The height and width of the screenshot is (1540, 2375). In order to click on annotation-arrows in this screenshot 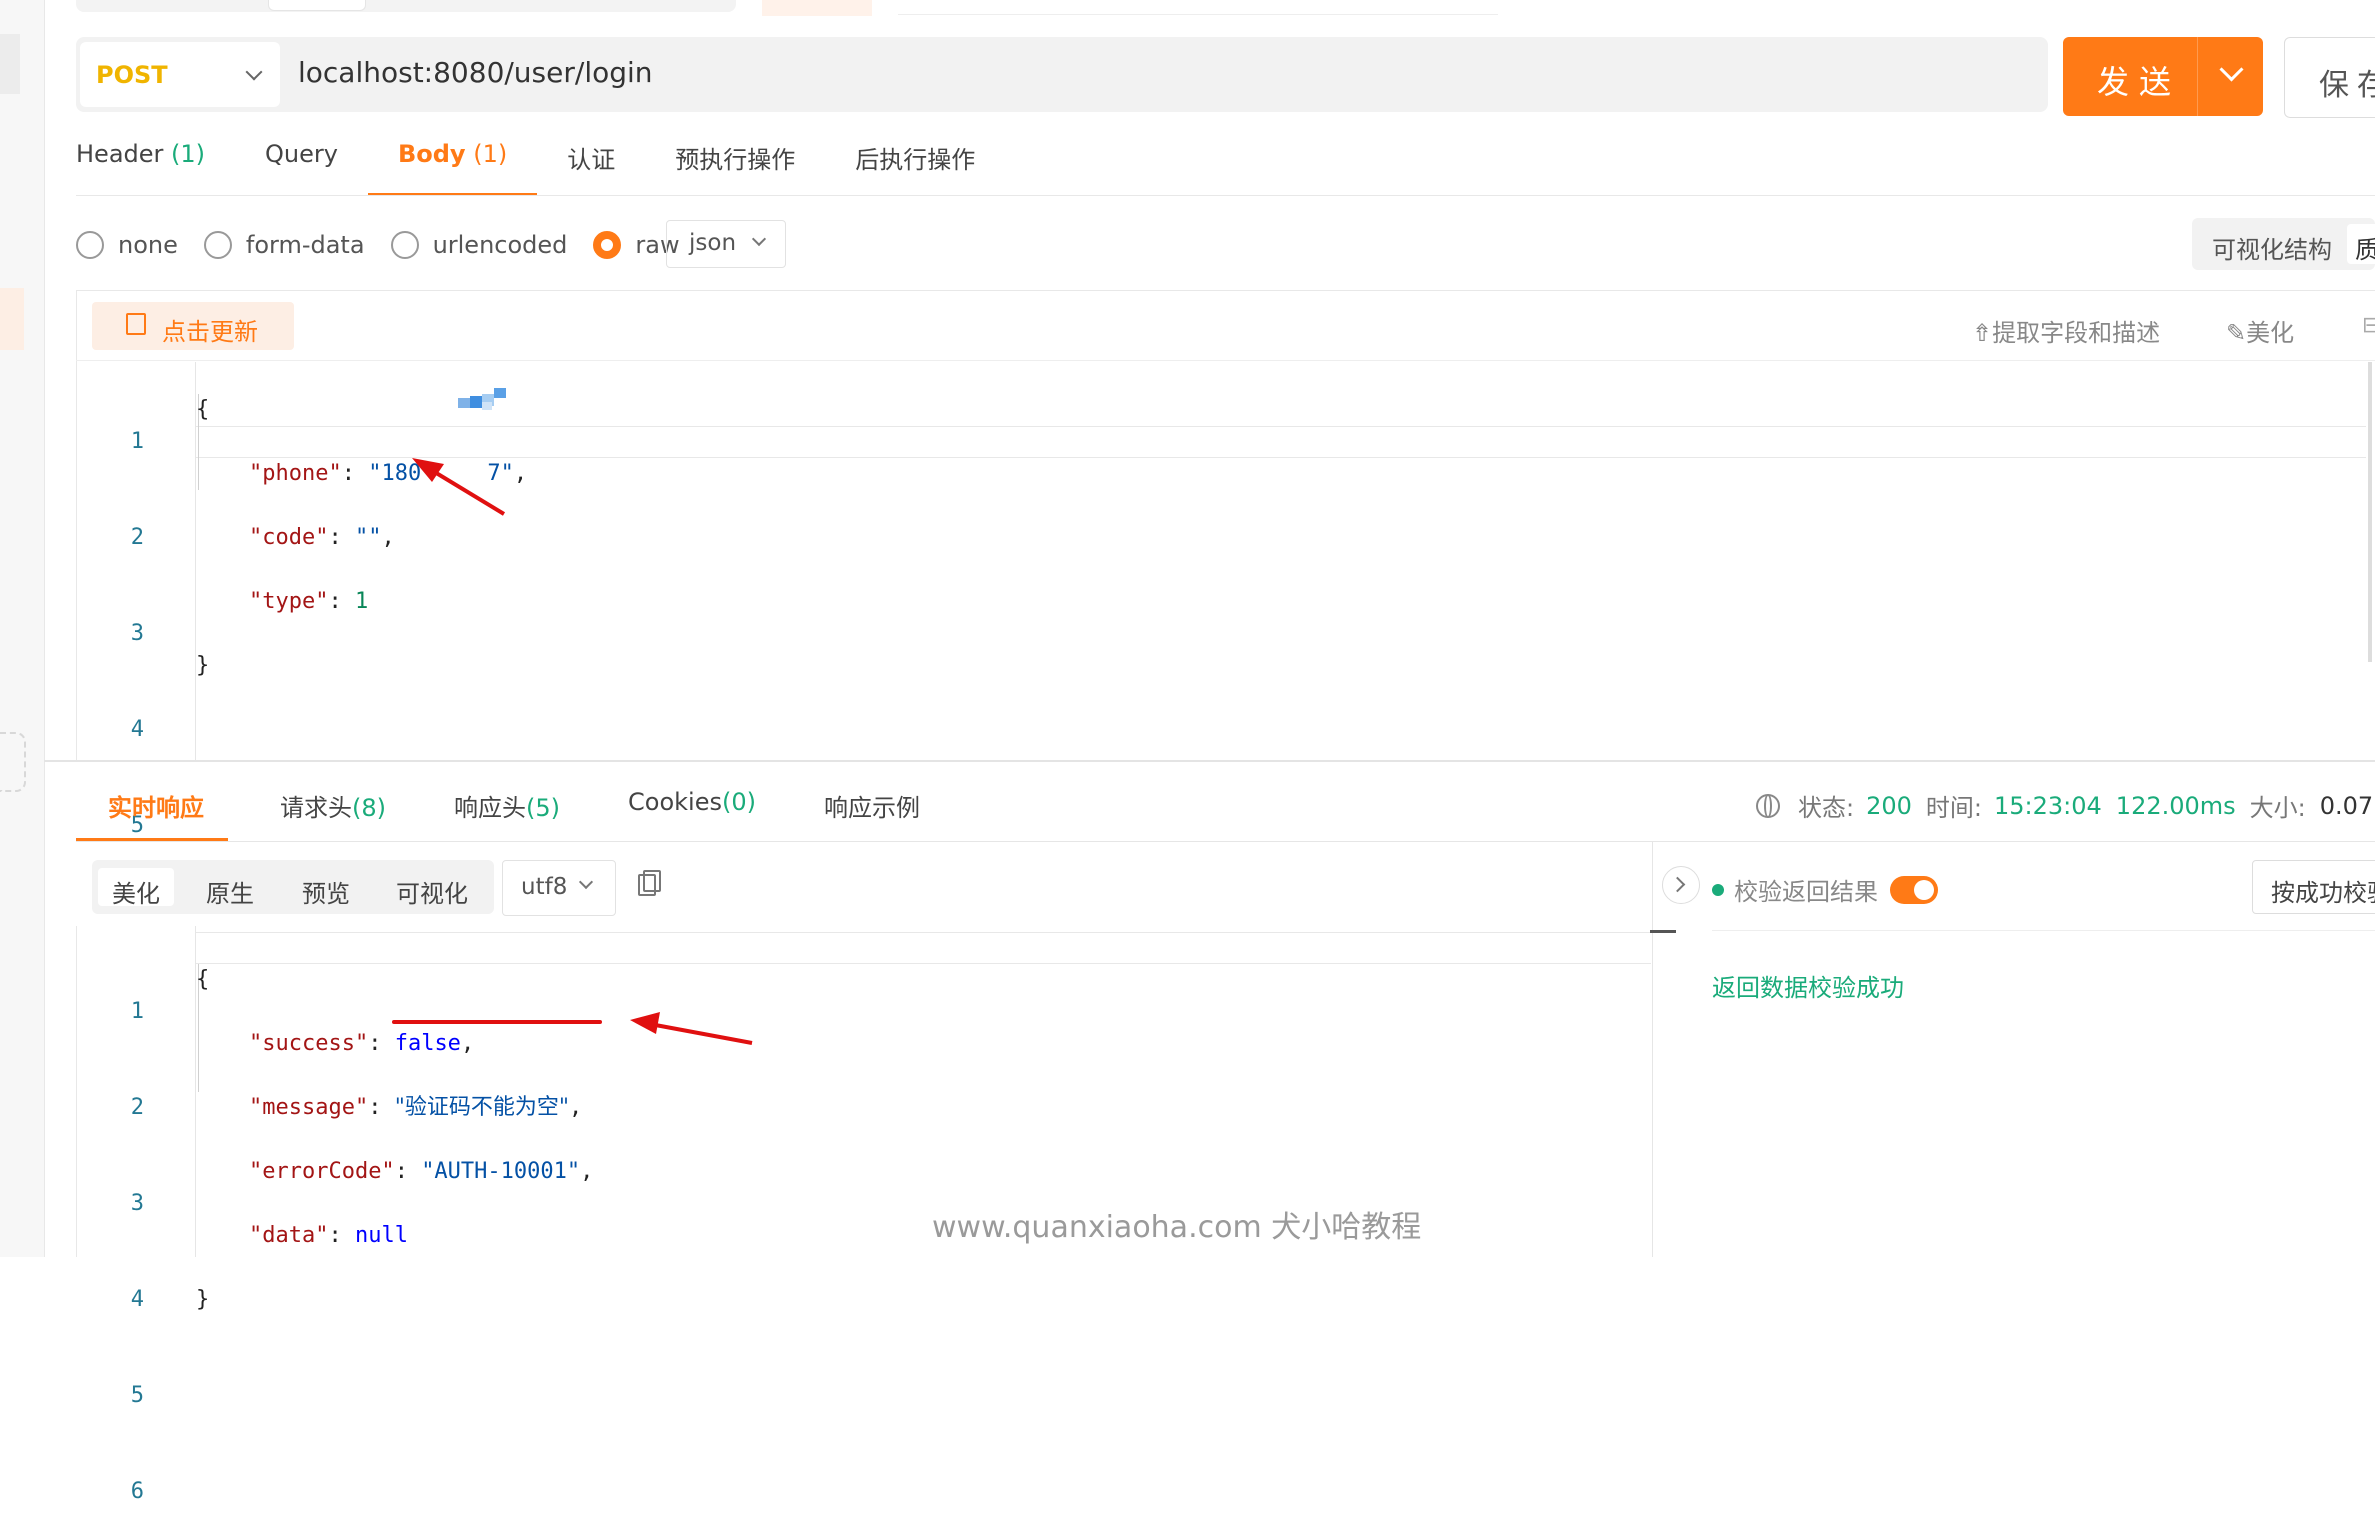, I will do `click(582, 751)`.